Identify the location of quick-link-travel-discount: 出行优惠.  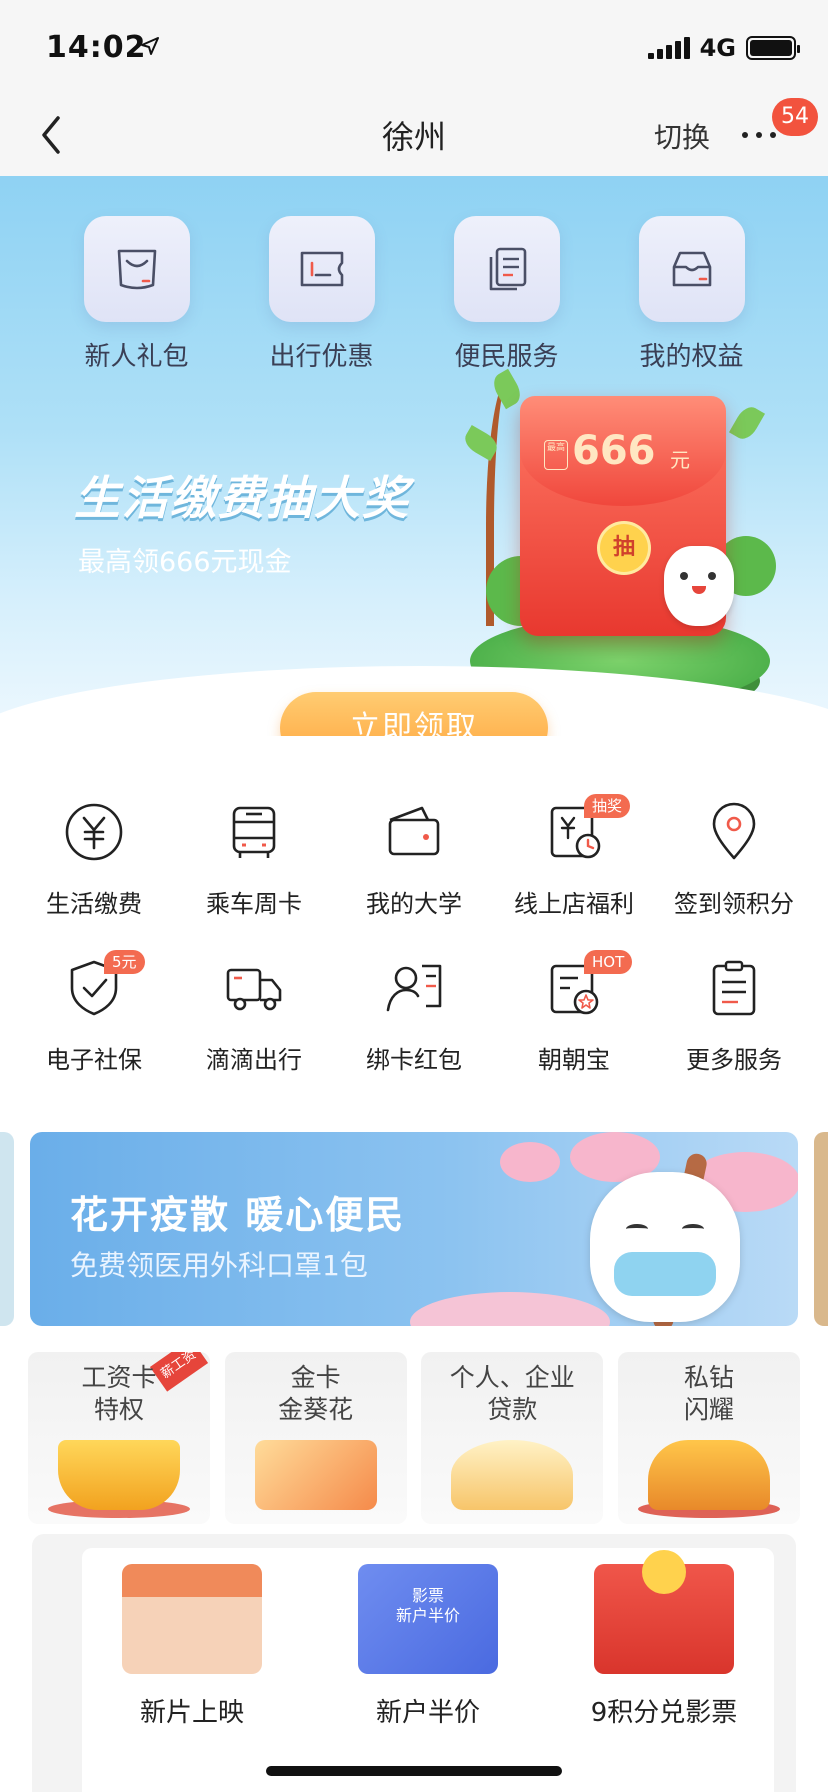
(322, 294).